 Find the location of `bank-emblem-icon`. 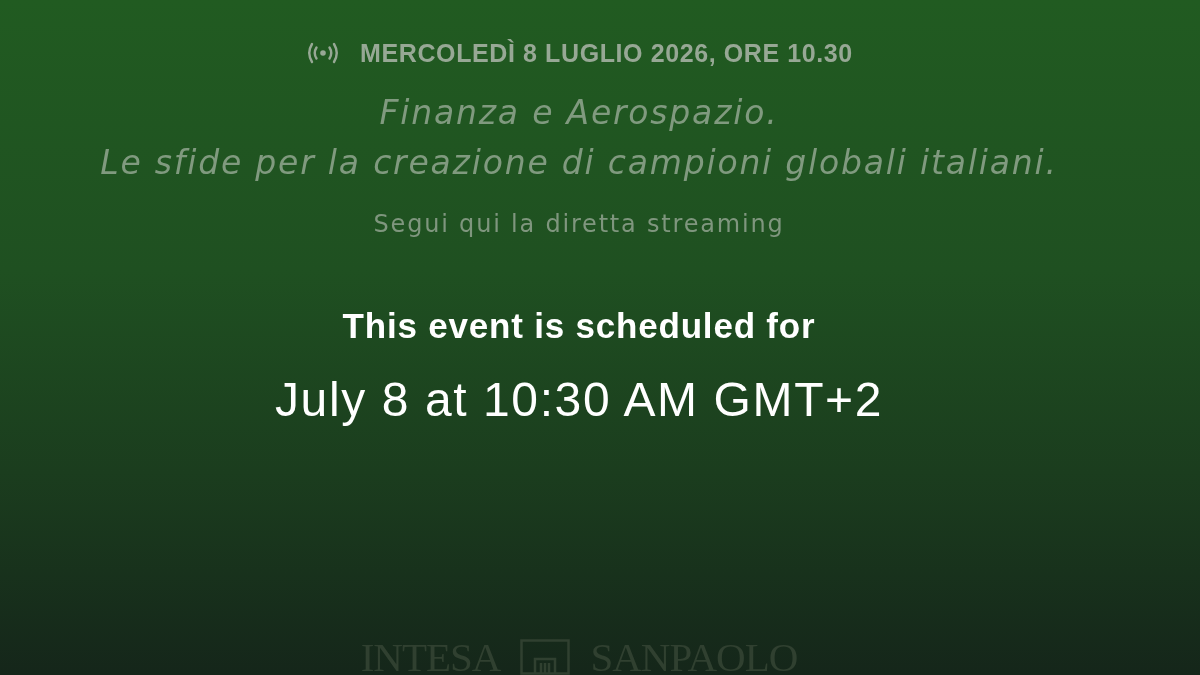

bank-emblem-icon is located at coordinates (545, 657).